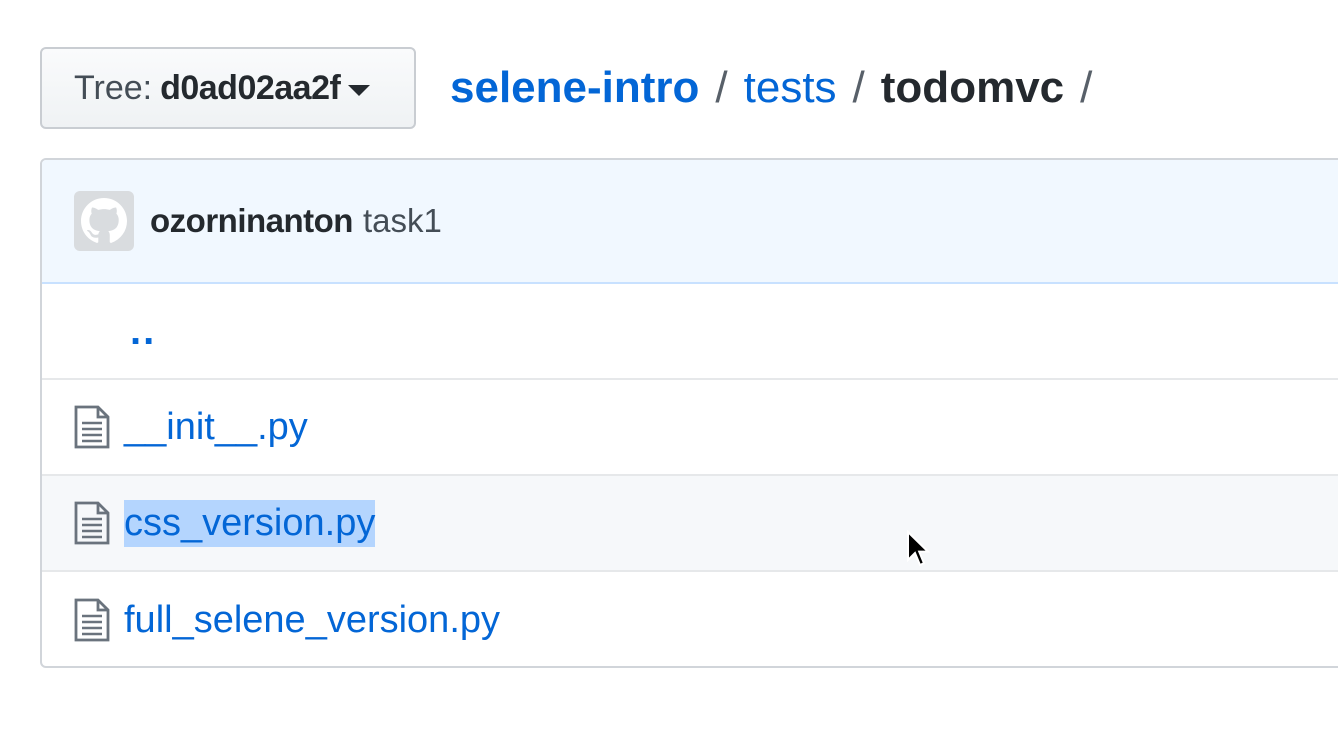 The width and height of the screenshot is (1338, 752). I want to click on breadcrumb-repo-link: selene-intro, so click(574, 88).